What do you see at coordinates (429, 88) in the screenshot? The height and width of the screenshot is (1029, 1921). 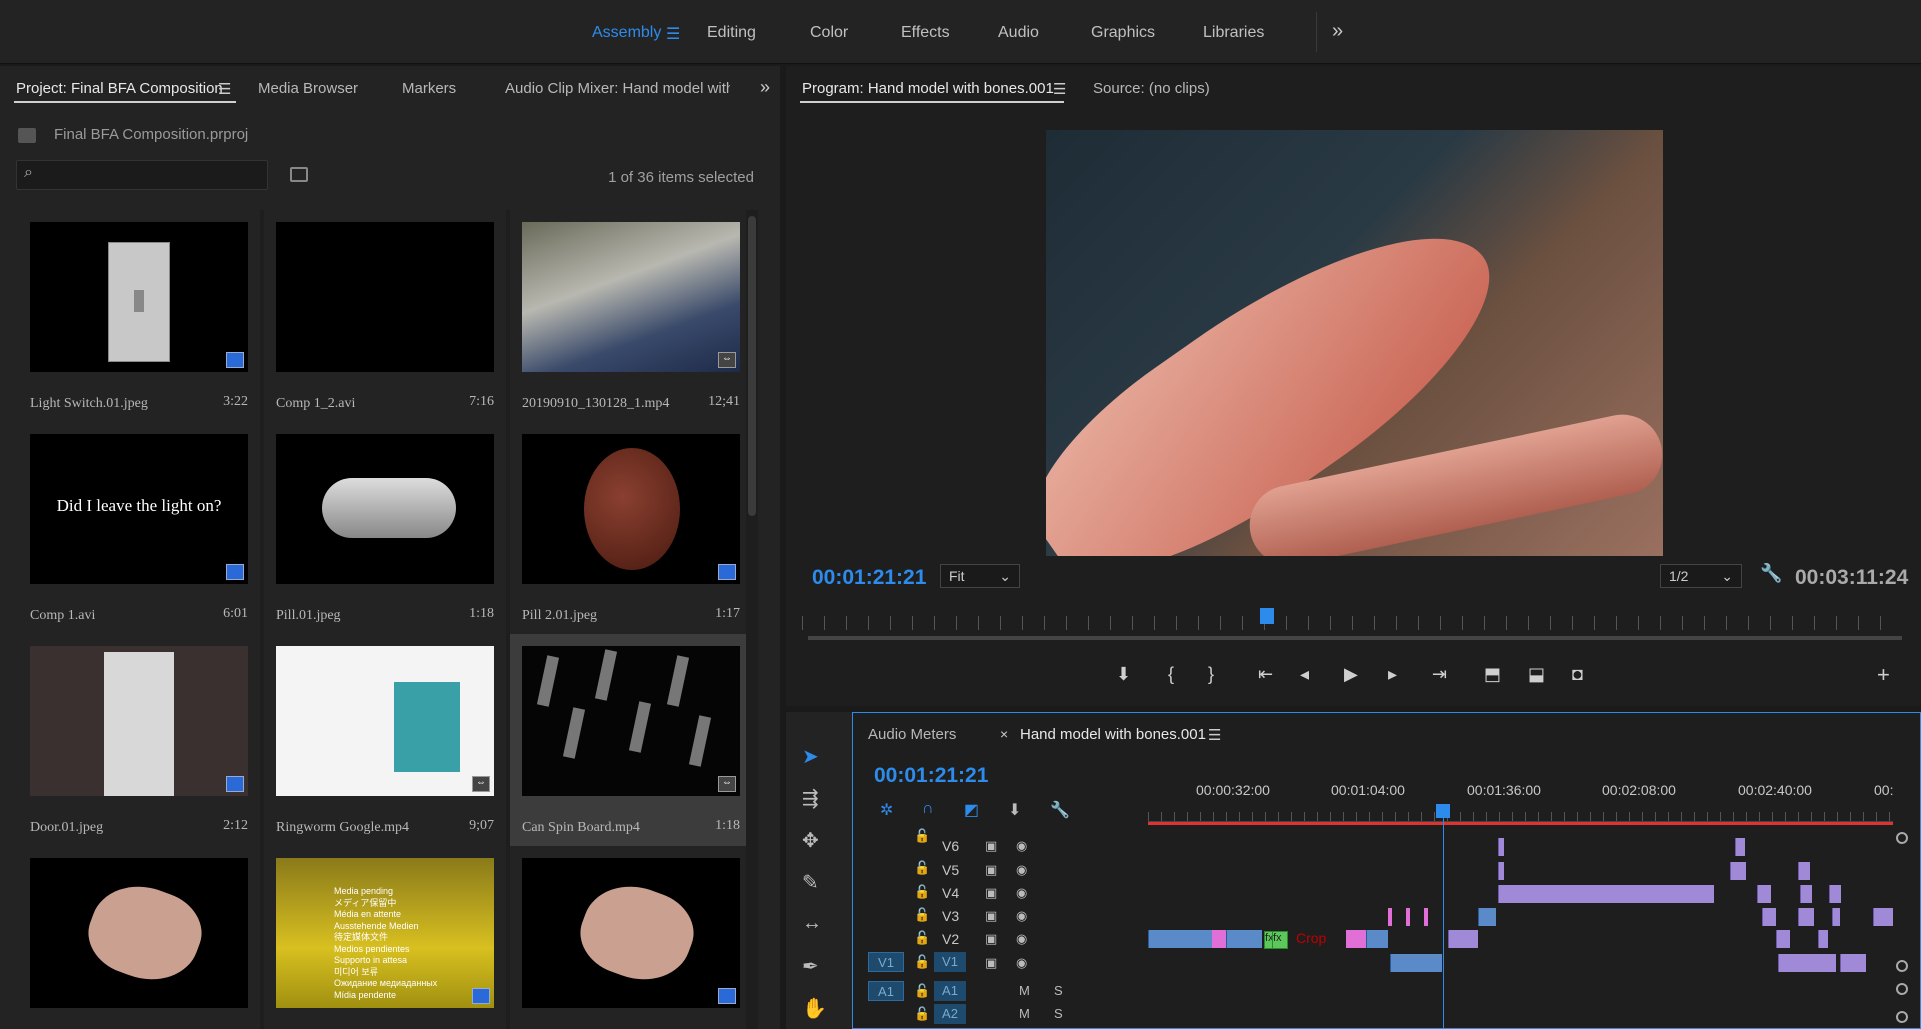 I see `tab-markers: Markers` at bounding box center [429, 88].